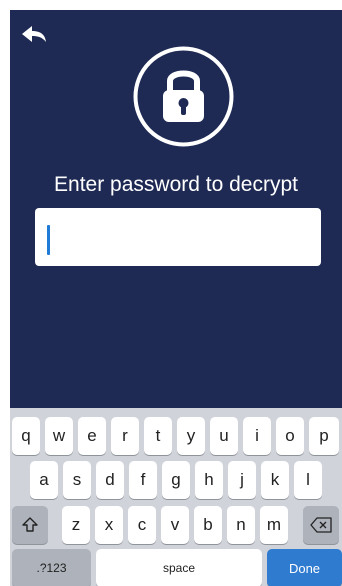 This screenshot has height=586, width=342. Describe the element at coordinates (304, 567) in the screenshot. I see `done-key: Done` at that location.